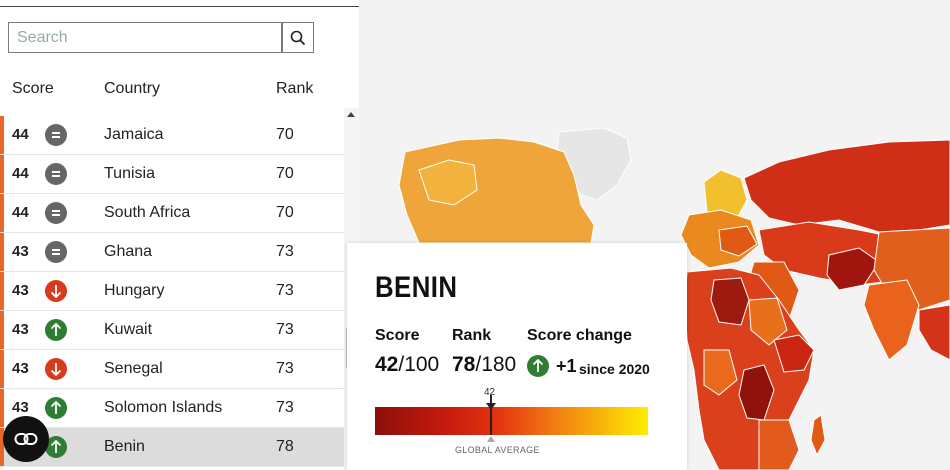 This screenshot has height=470, width=950. I want to click on card-rank-label: Rank, so click(472, 335).